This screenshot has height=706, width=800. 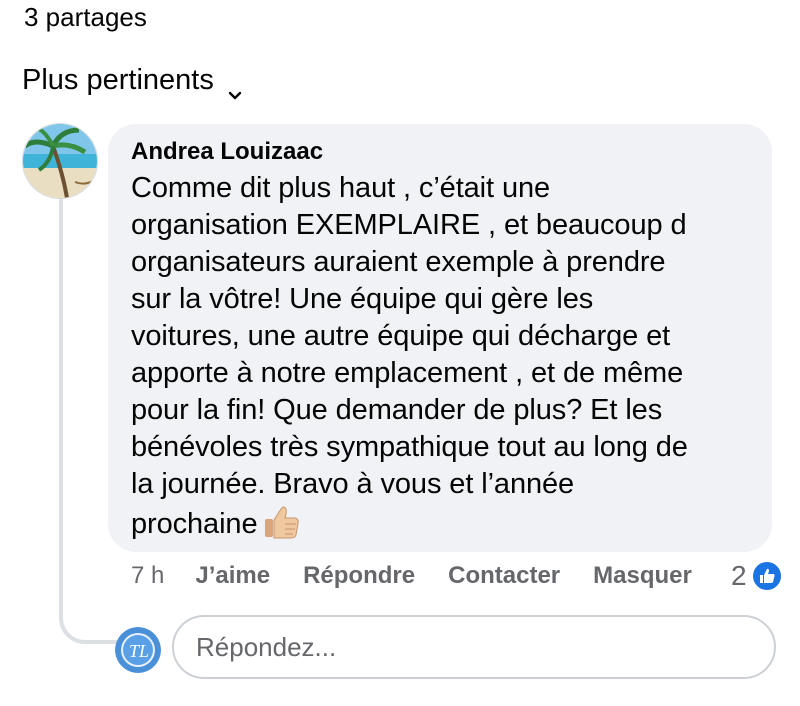 What do you see at coordinates (194, 524) in the screenshot?
I see `comment-line: prochaine` at bounding box center [194, 524].